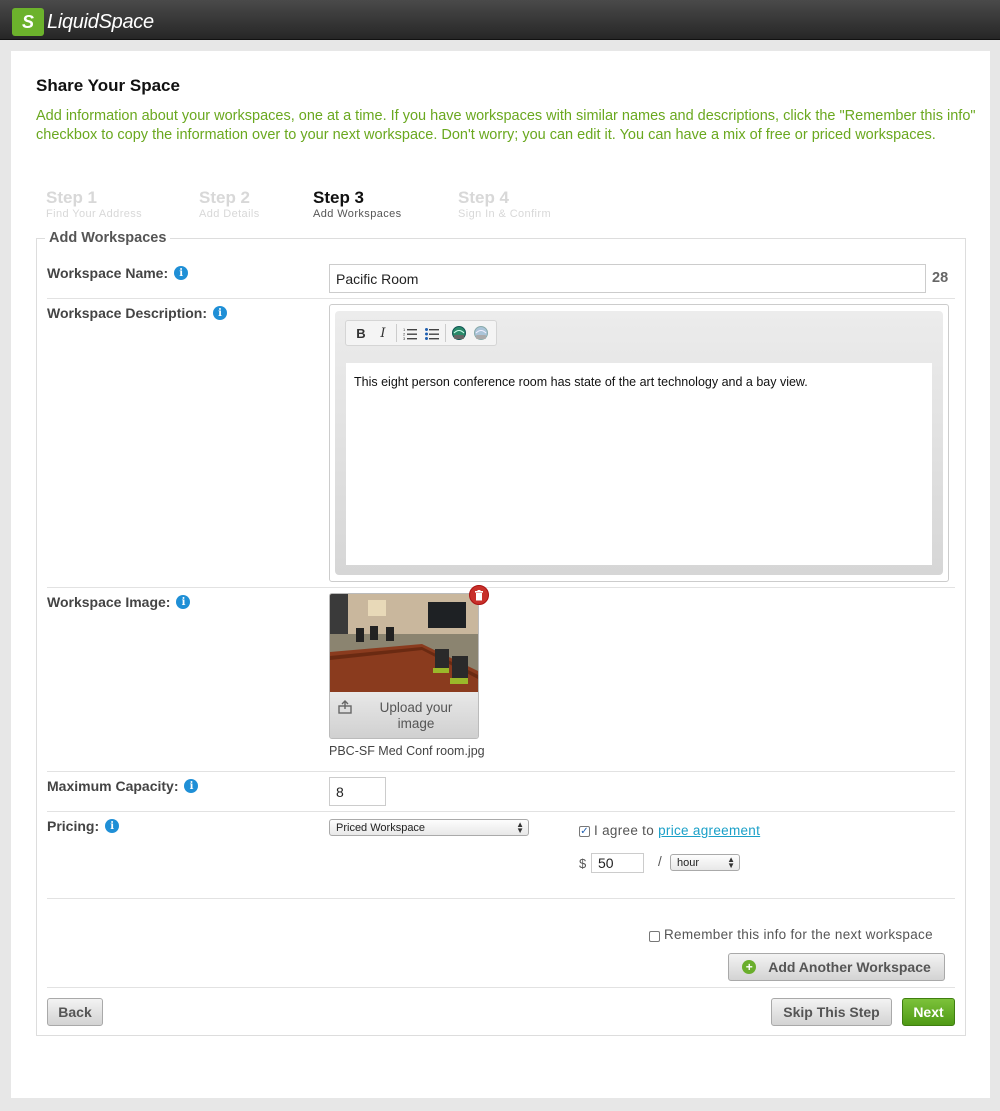  Describe the element at coordinates (28, 22) in the screenshot. I see `logo-icon: S` at that location.